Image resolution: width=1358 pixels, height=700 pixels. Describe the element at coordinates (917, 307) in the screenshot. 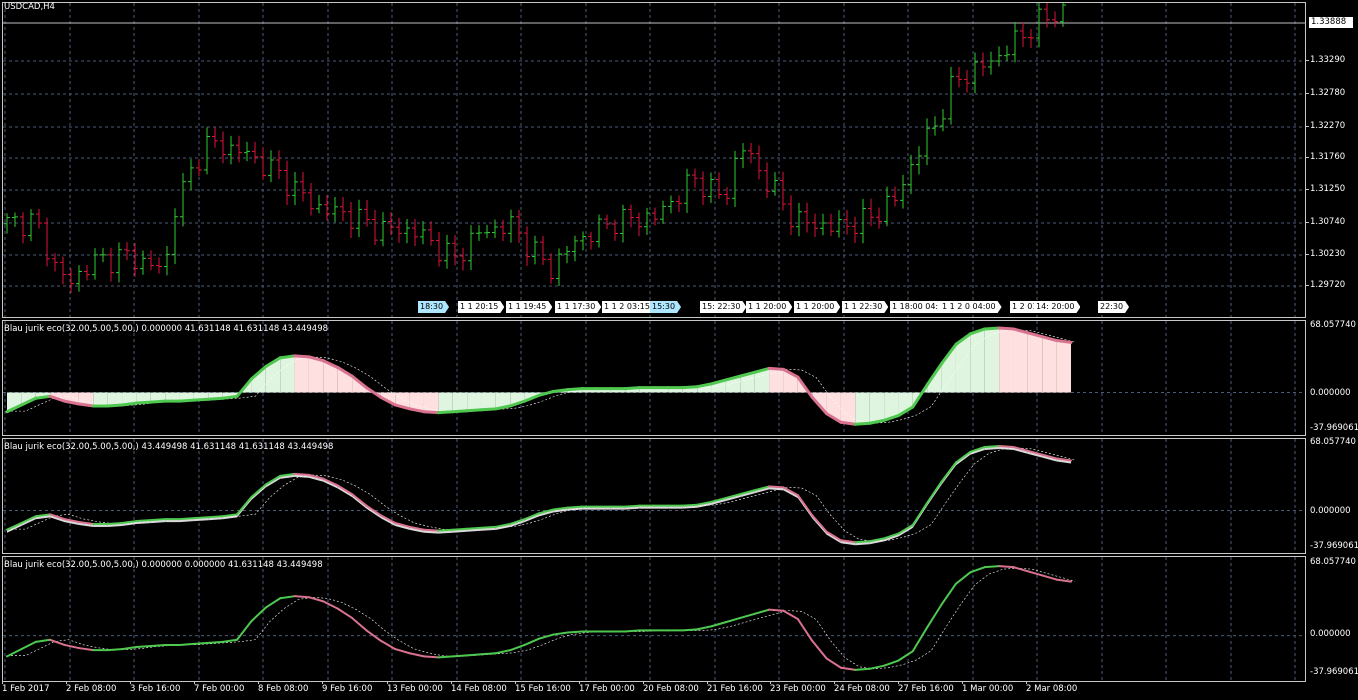

I see `session-label: 1 18:00 04:` at that location.